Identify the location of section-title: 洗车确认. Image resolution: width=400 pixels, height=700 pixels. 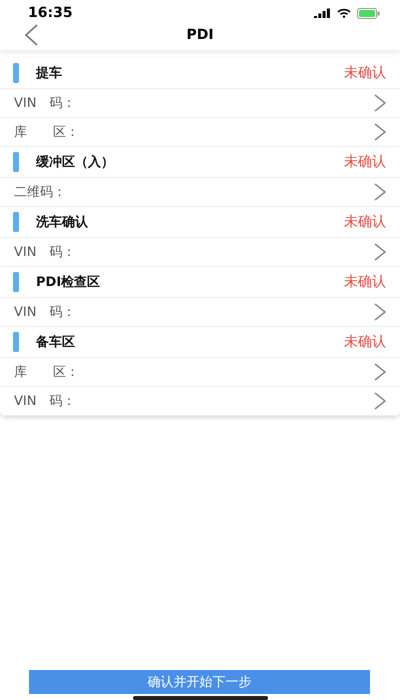
(62, 222).